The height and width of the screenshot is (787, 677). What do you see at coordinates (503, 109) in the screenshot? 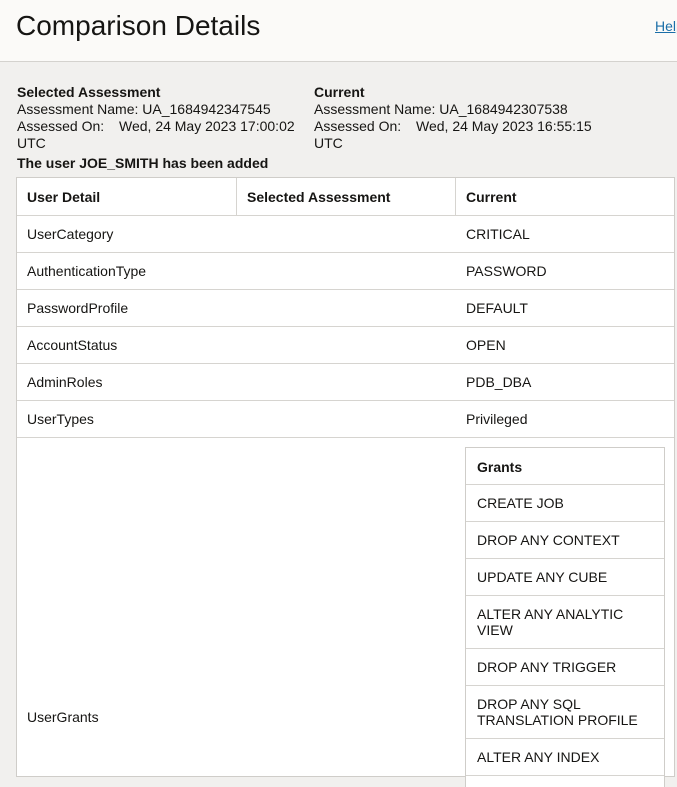
I see `current-name-value: UA_1684942307538` at bounding box center [503, 109].